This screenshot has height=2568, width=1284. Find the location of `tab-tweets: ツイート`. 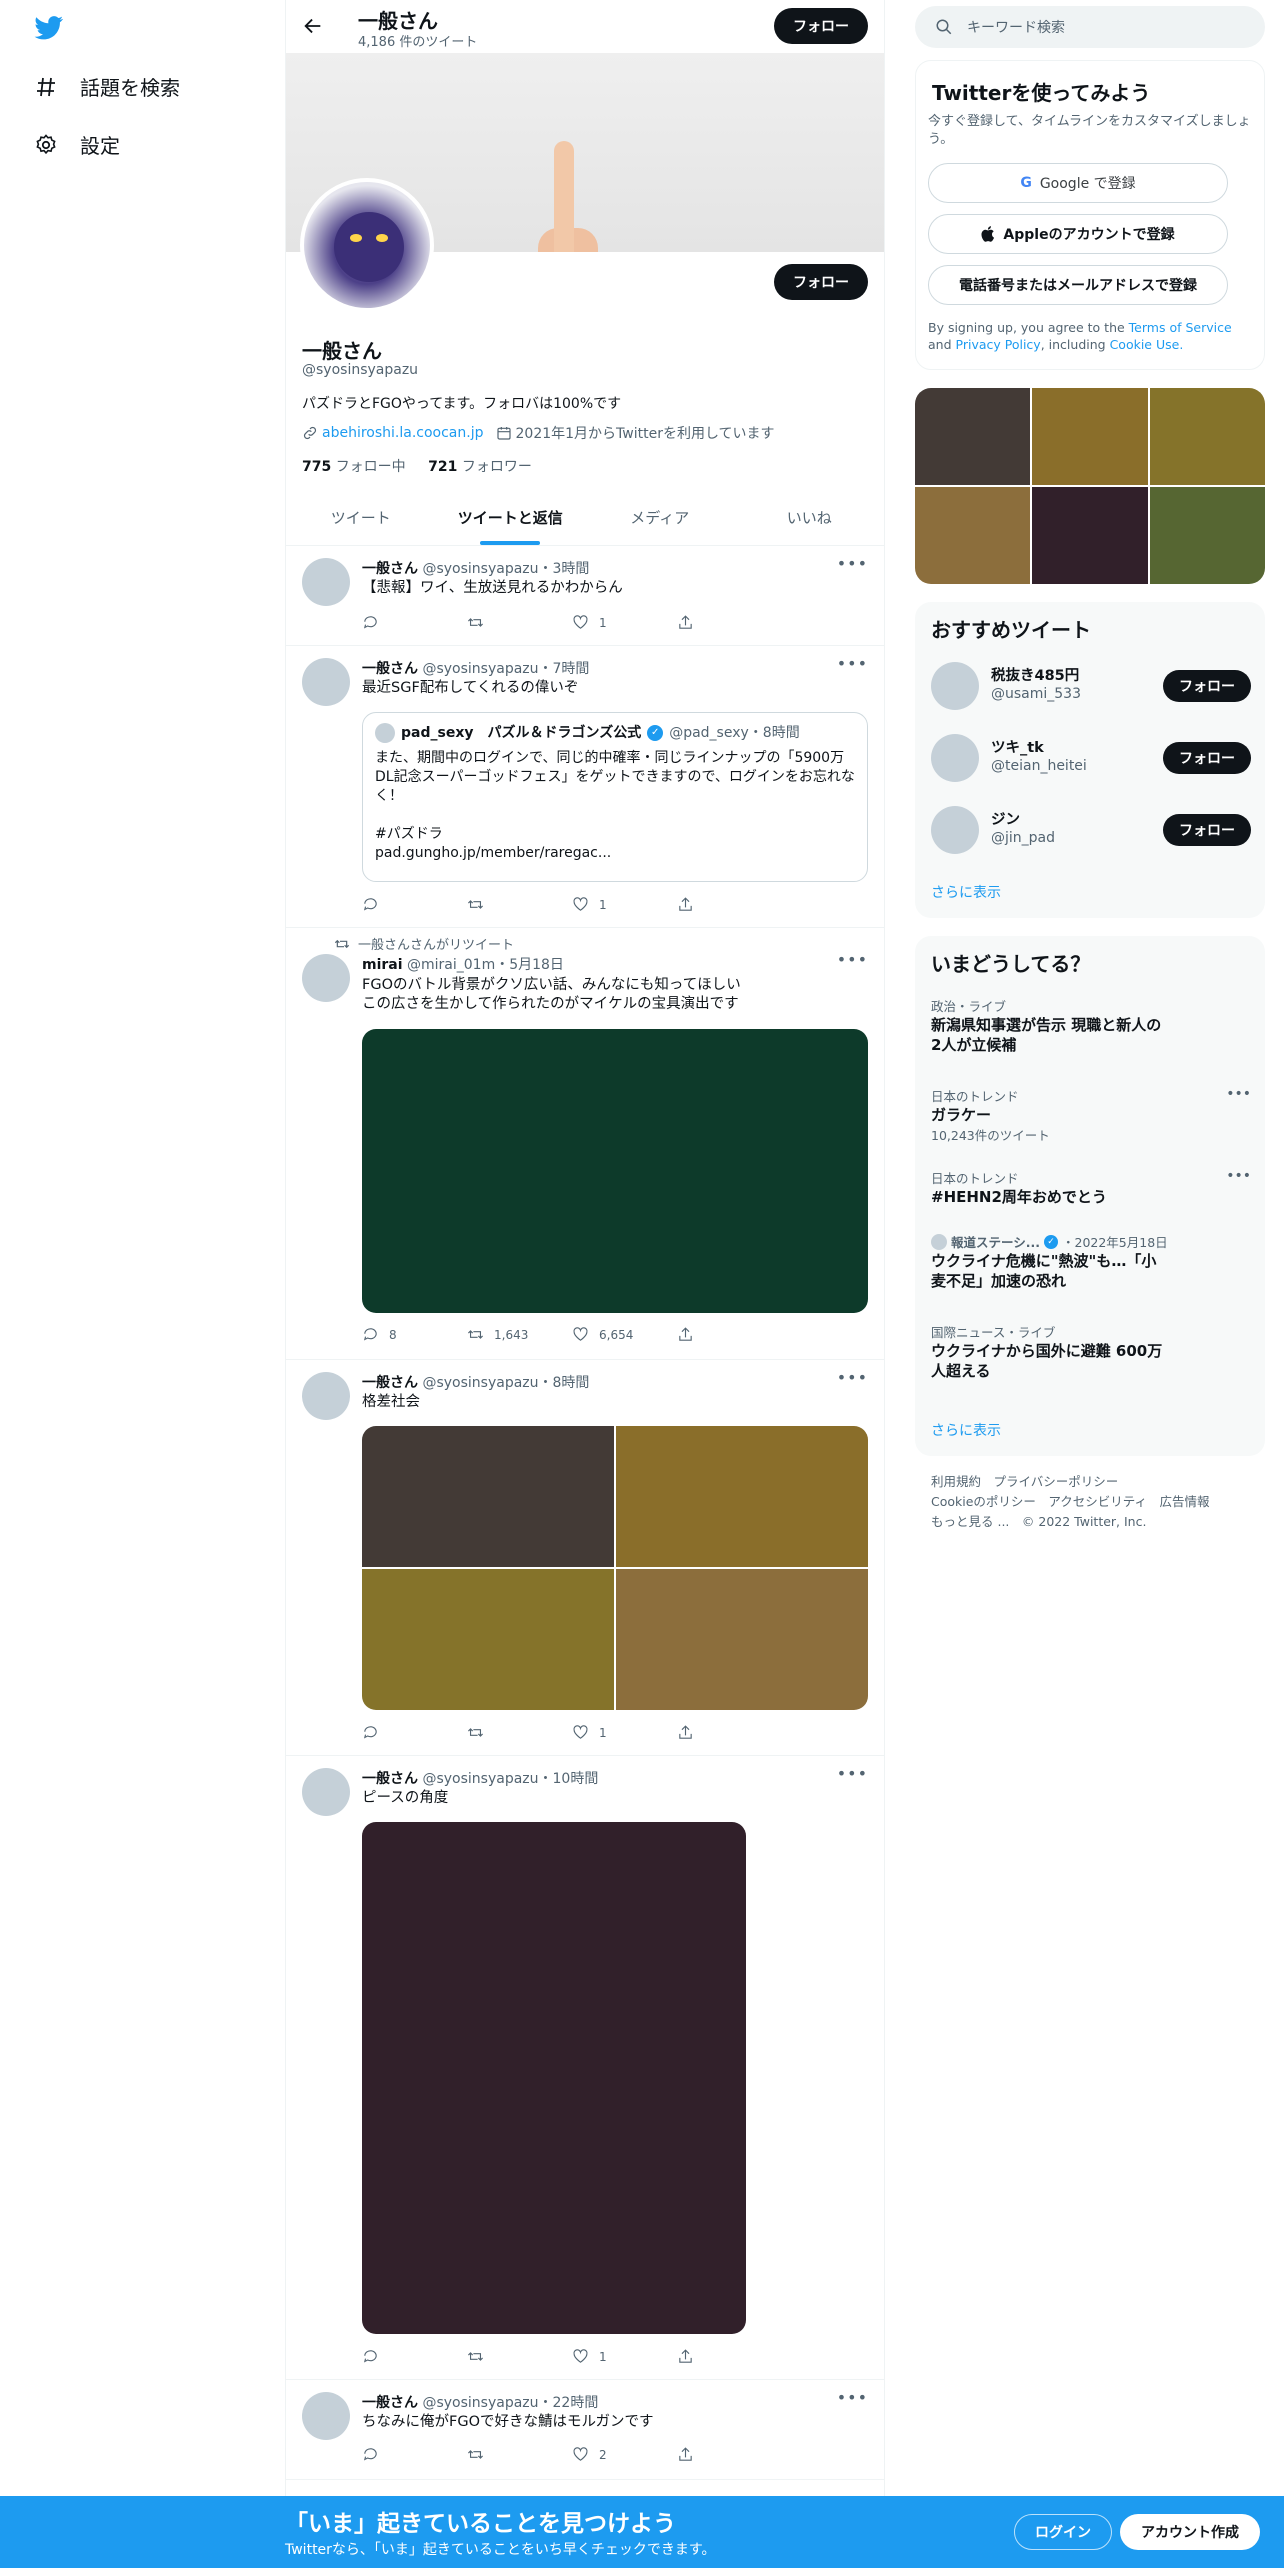

tab-tweets: ツイート is located at coordinates (361, 517).